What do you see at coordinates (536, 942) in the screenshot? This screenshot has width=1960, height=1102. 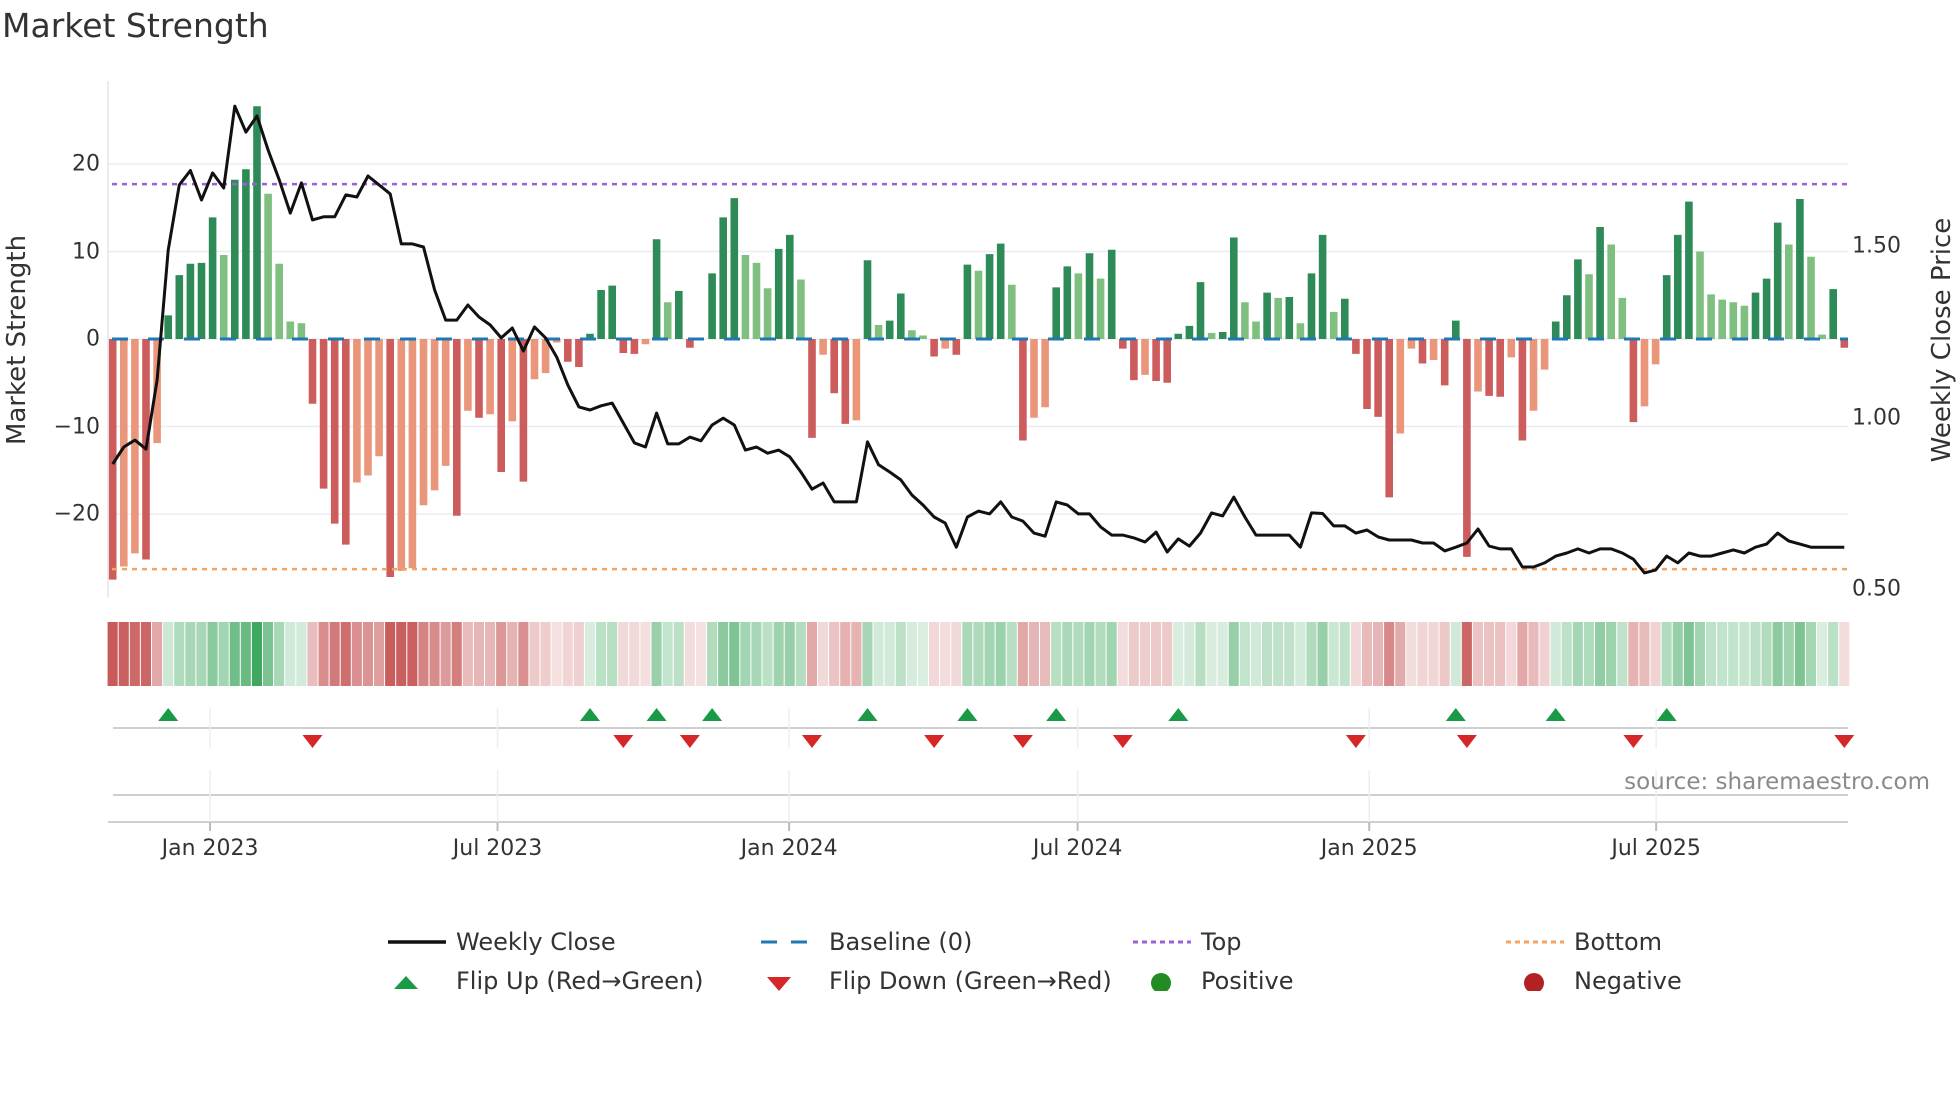 I see `legend-label: Weekly Close` at bounding box center [536, 942].